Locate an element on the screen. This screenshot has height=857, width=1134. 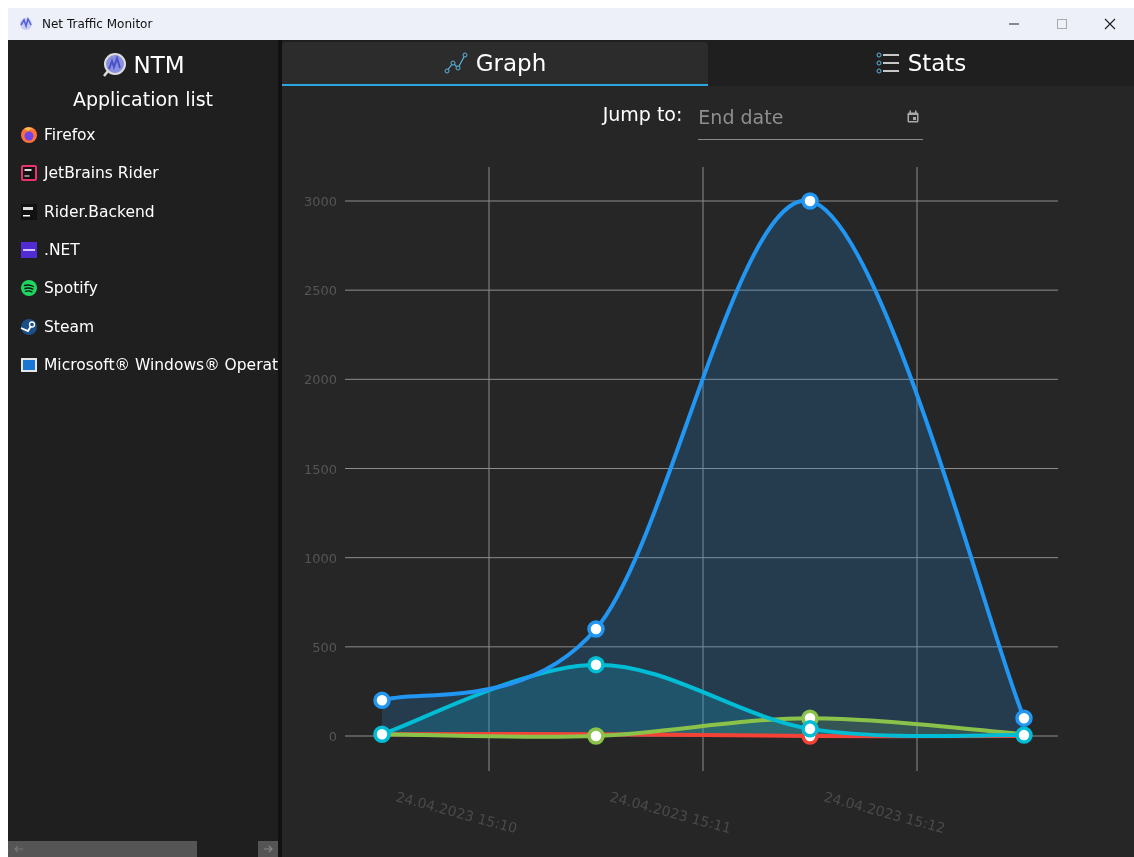
app-name: NTM is located at coordinates (159, 65).